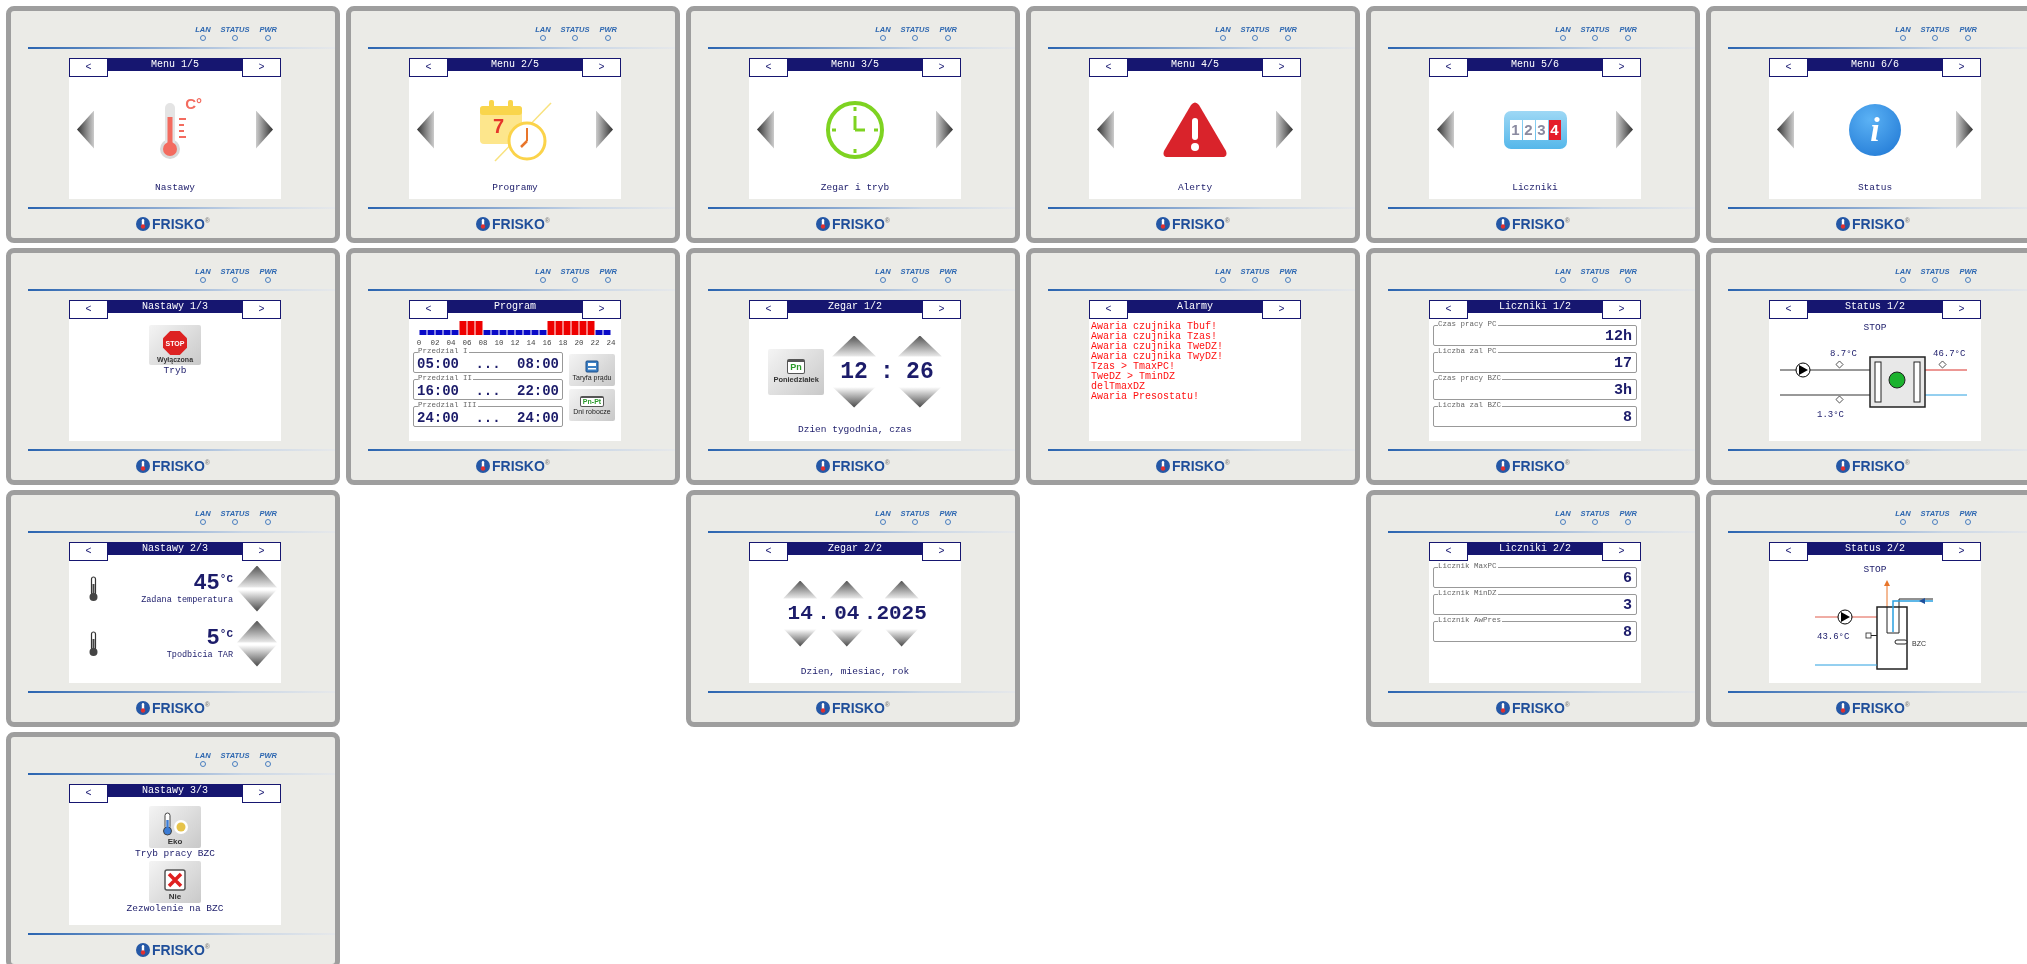  I want to click on screen-title: Status 1/2, so click(1875, 306).